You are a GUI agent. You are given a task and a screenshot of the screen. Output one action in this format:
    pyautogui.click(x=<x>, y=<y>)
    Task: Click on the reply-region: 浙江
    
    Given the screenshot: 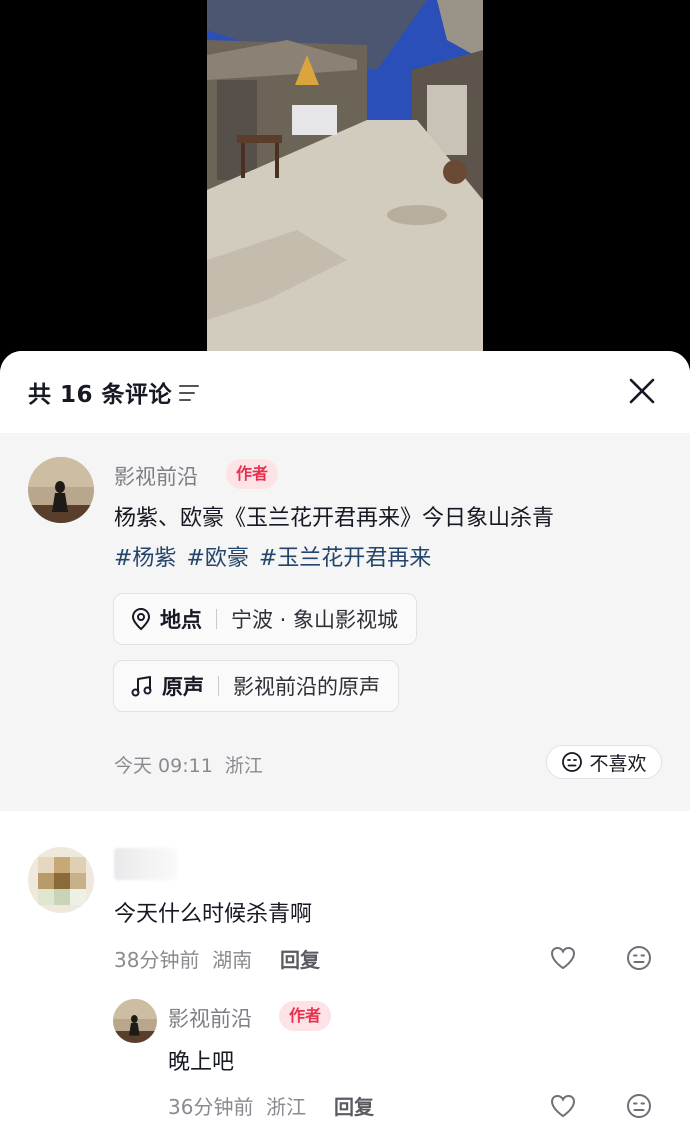 What is the action you would take?
    pyautogui.click(x=286, y=1107)
    